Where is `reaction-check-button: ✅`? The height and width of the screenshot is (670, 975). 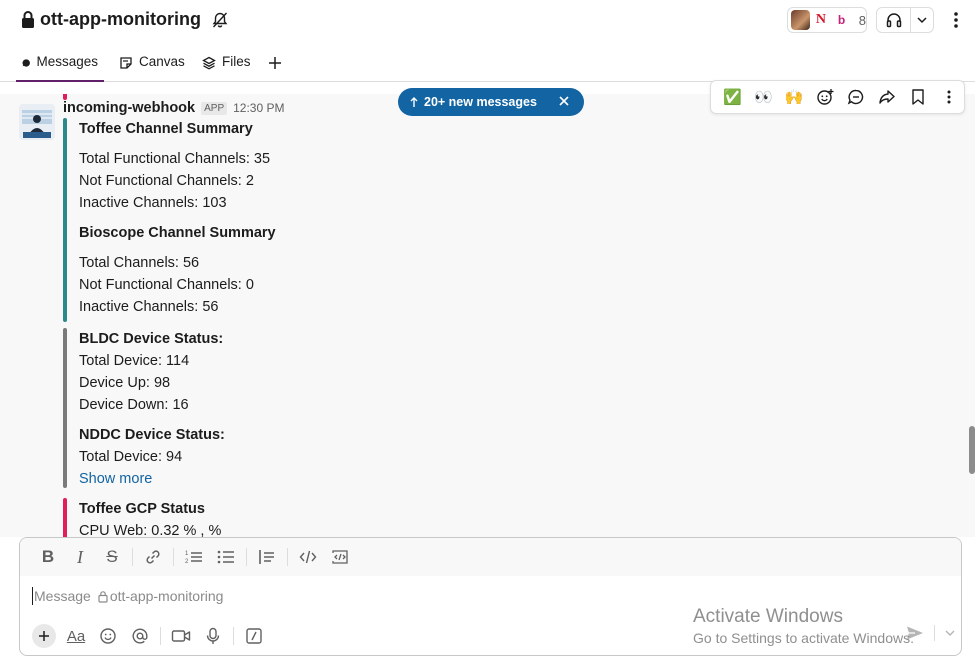 reaction-check-button: ✅ is located at coordinates (732, 97).